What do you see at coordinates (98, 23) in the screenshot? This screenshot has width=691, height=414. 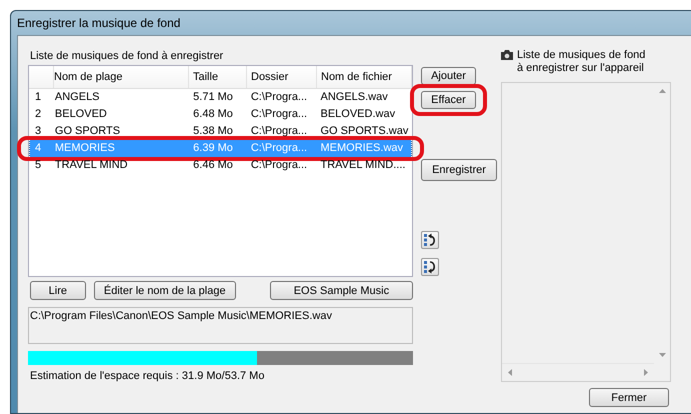 I see `window-title: Enregistrer la musique de fond` at bounding box center [98, 23].